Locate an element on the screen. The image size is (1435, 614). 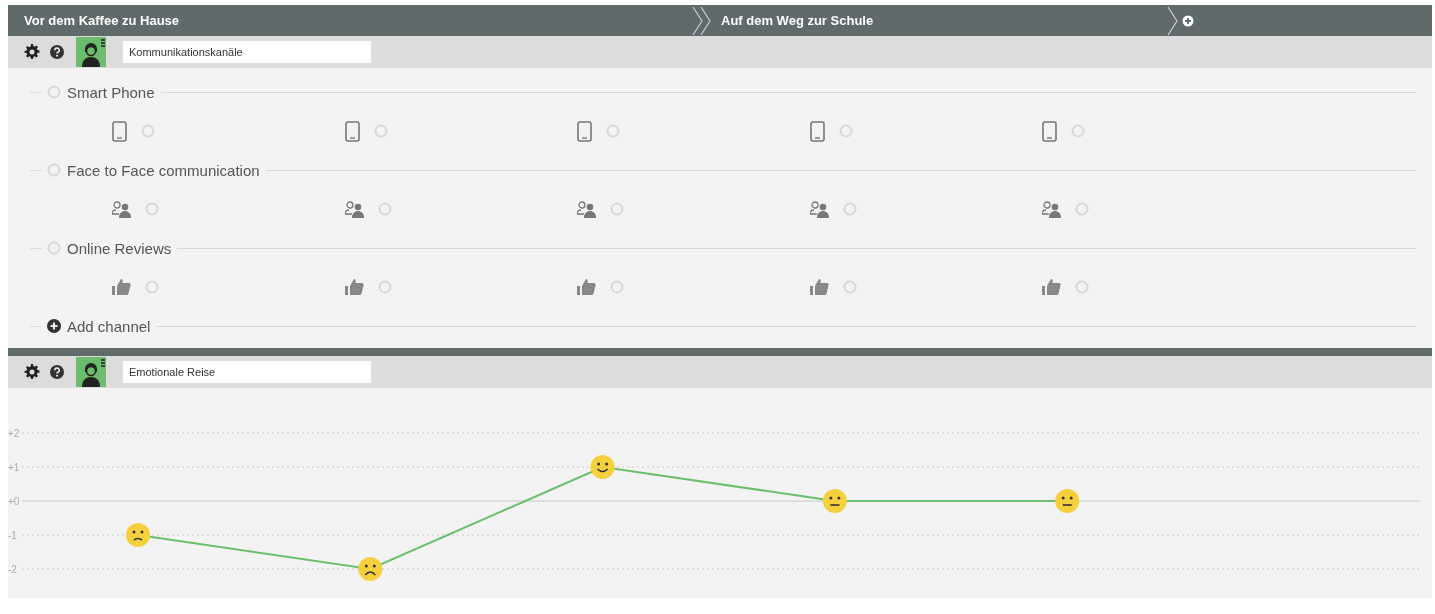
axis-label: +1 is located at coordinates (14, 467).